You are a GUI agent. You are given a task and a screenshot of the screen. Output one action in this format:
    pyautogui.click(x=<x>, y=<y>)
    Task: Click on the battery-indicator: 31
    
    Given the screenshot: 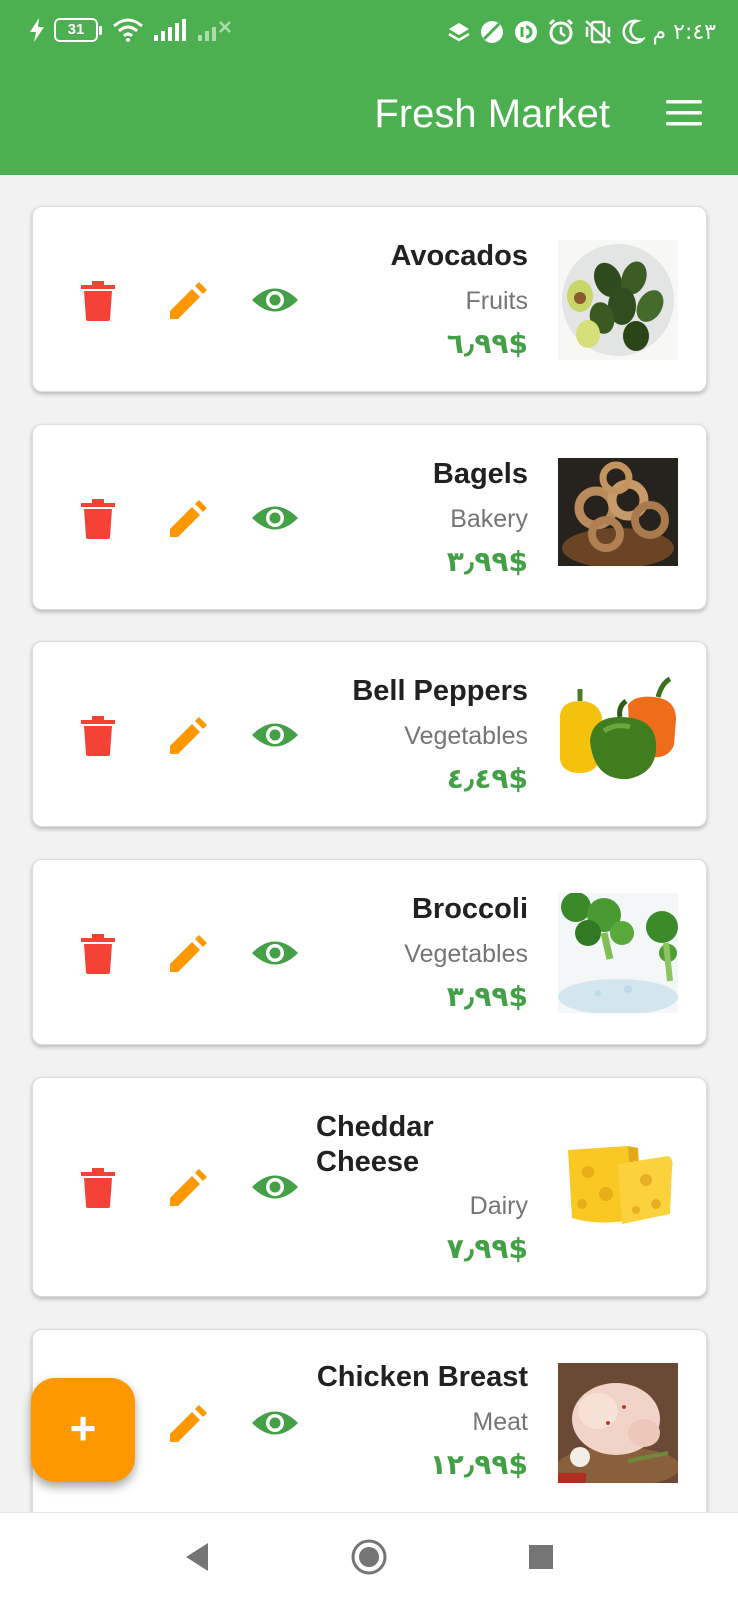 What is the action you would take?
    pyautogui.click(x=78, y=30)
    